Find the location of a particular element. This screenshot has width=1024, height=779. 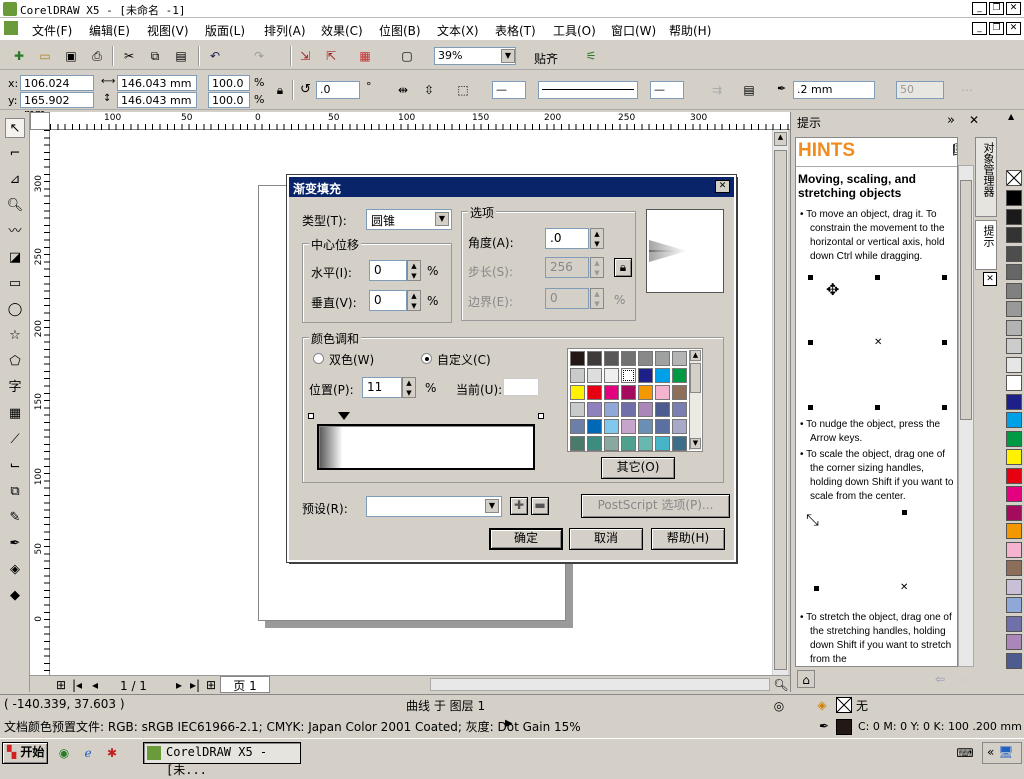

chrome-icon: ◉ is located at coordinates (64, 753).